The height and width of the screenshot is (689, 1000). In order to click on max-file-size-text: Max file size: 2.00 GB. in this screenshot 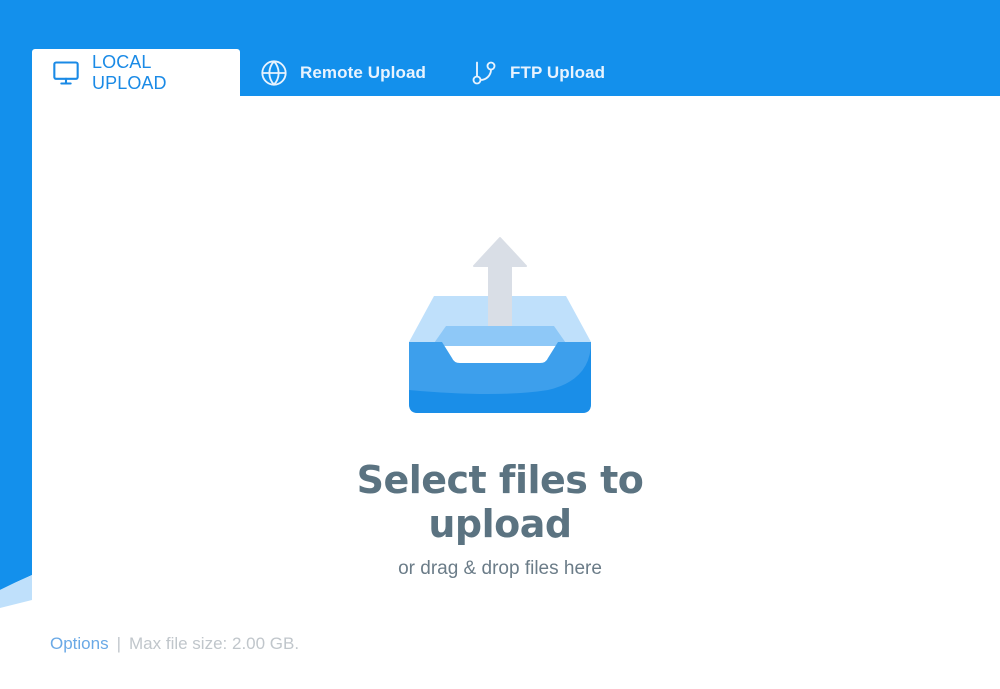, I will do `click(214, 643)`.